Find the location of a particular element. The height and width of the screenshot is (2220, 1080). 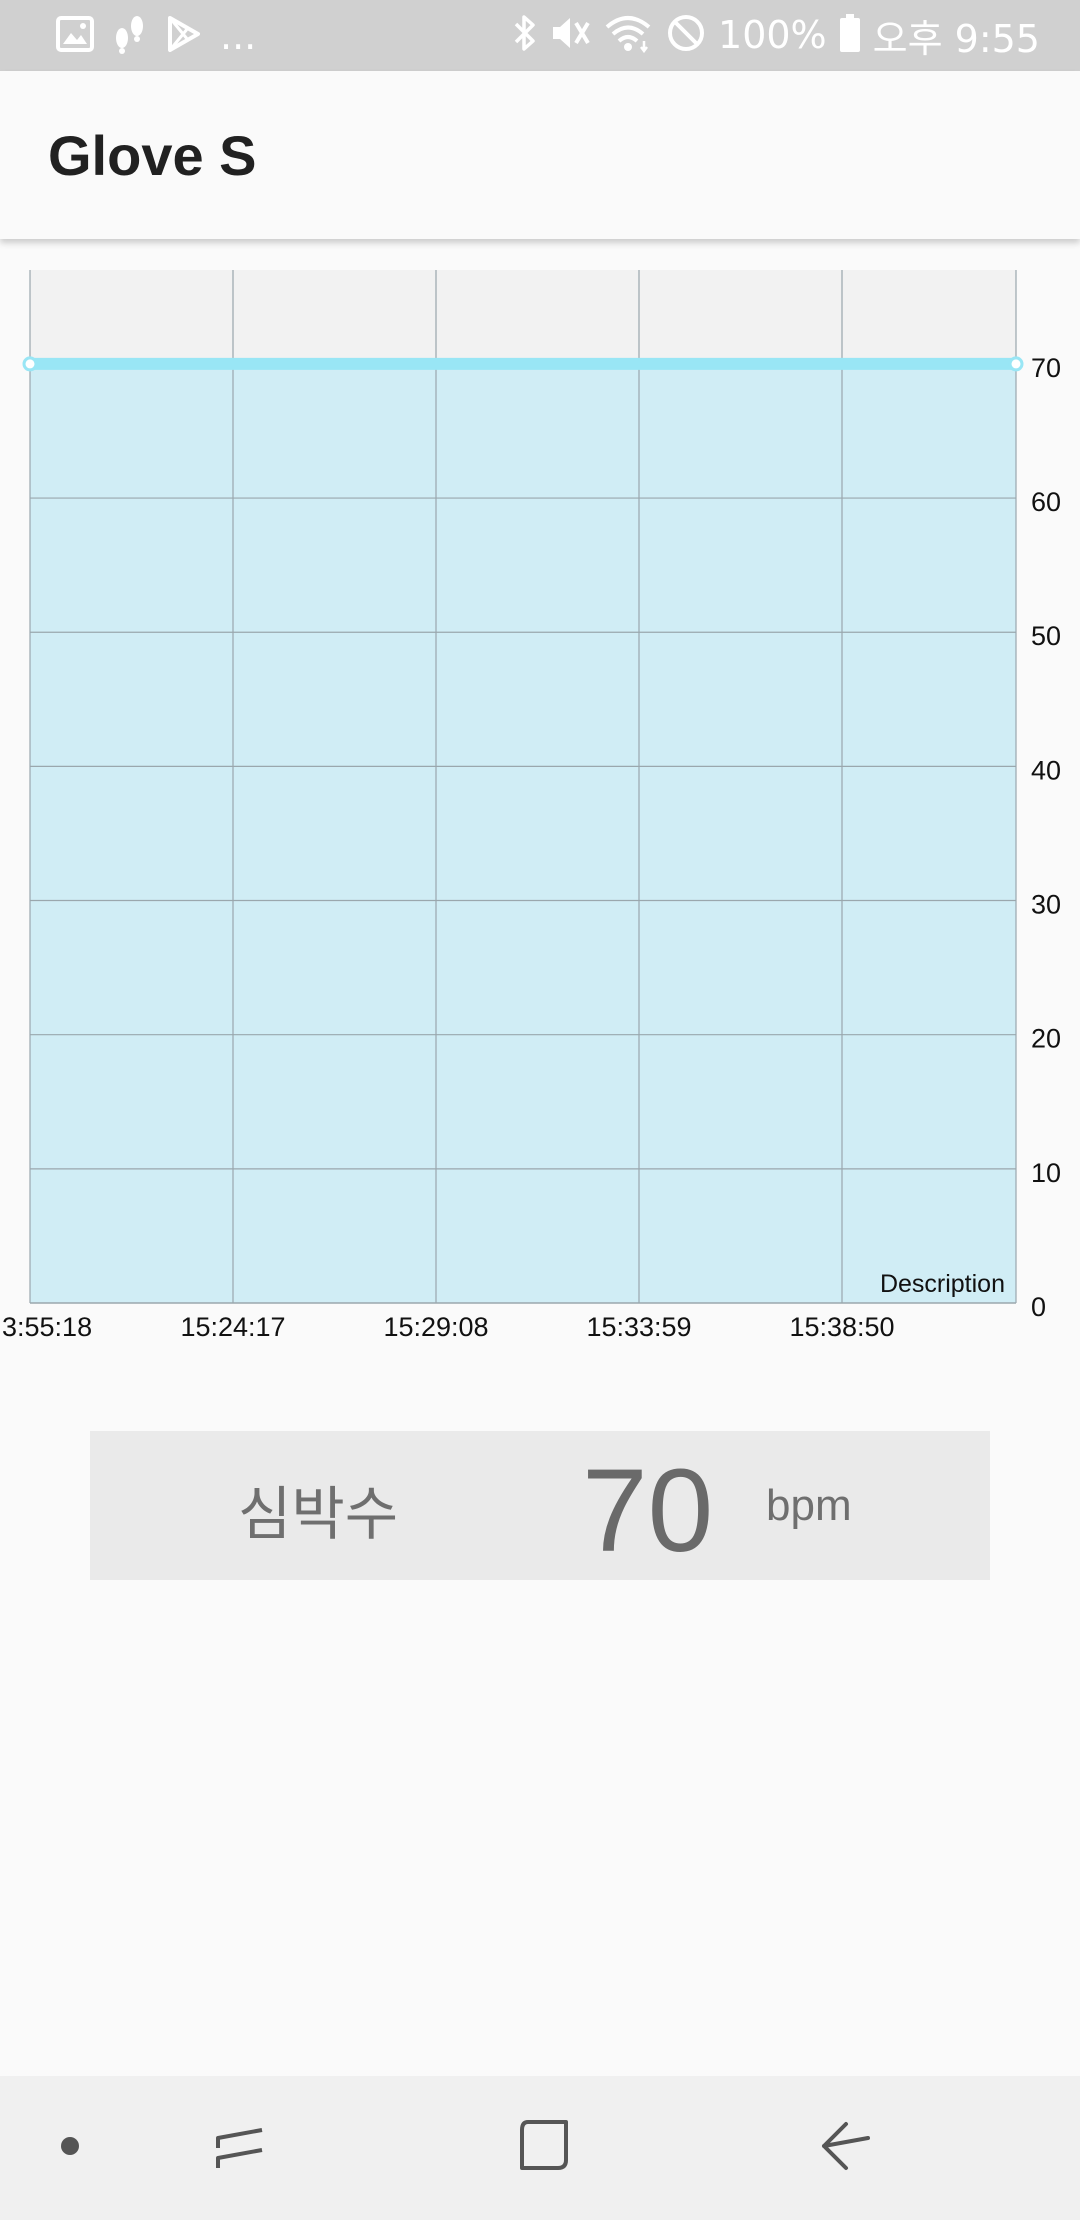

y-tick-label: 50 is located at coordinates (1046, 636).